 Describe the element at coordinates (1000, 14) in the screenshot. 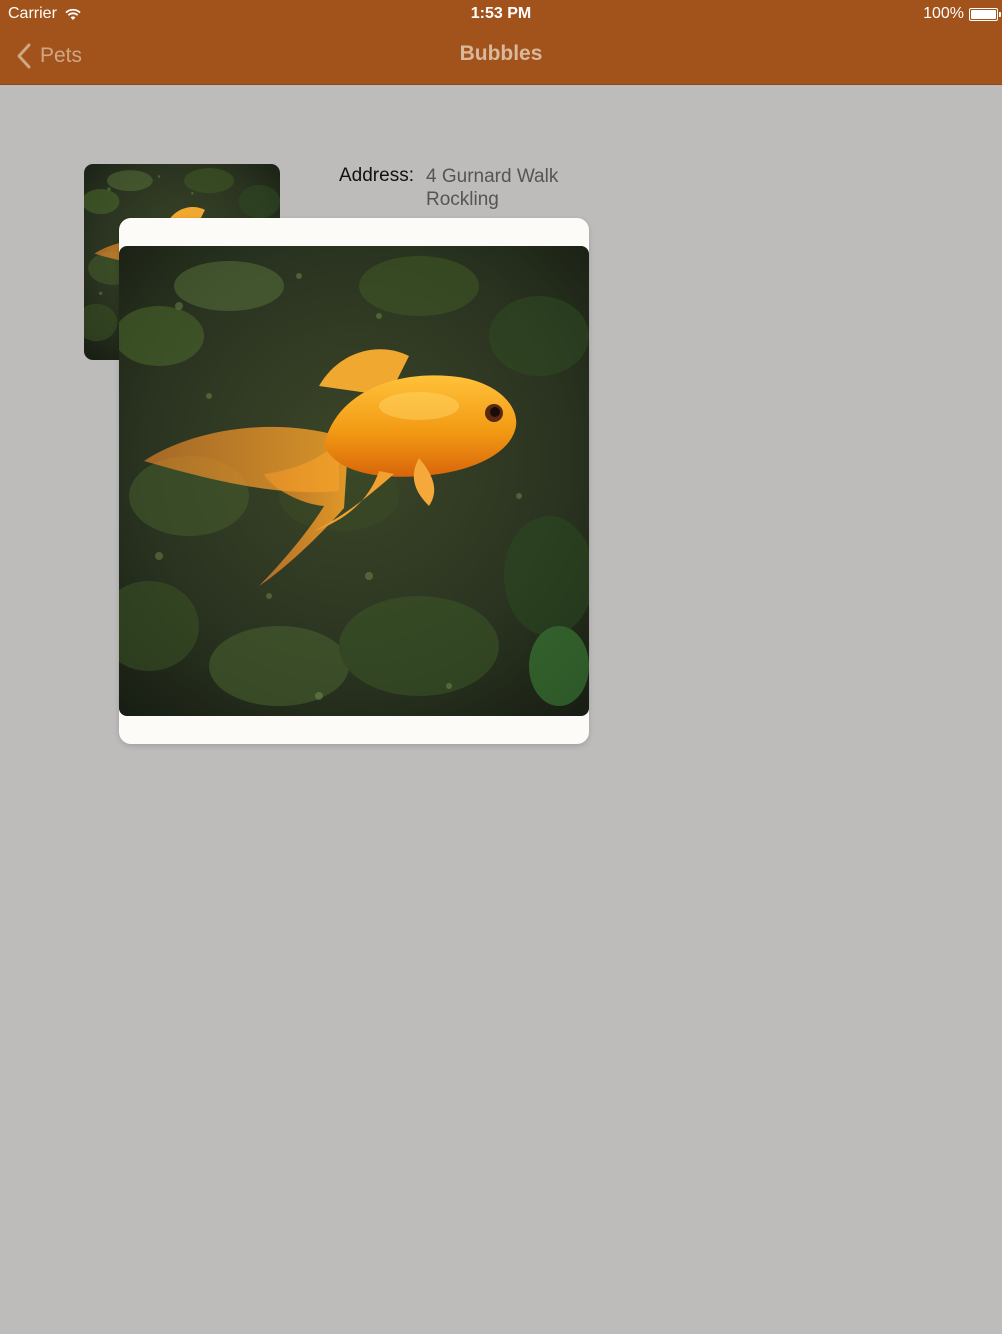

I see `battery-nub` at that location.